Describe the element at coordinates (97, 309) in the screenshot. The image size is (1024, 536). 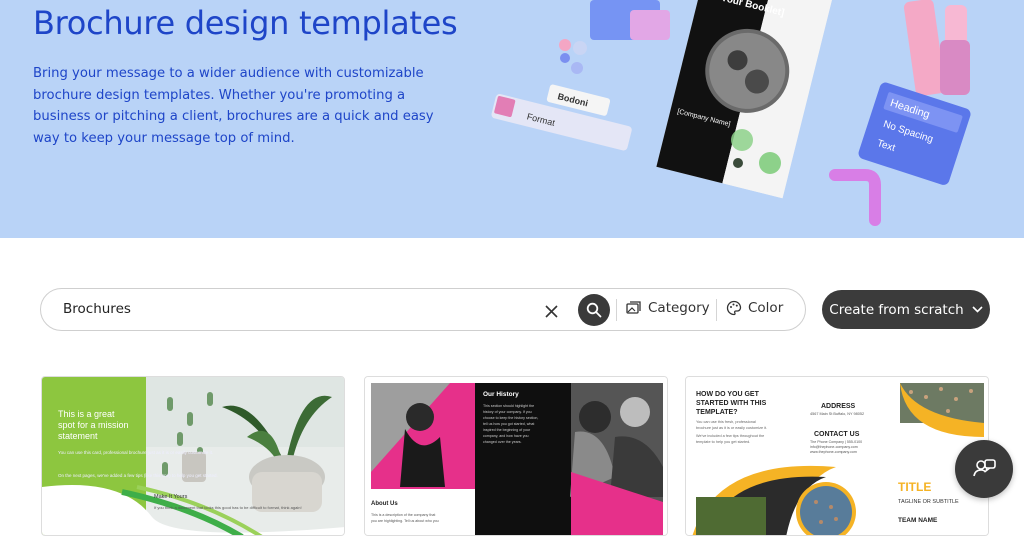
I see `search-input: Brochures` at that location.